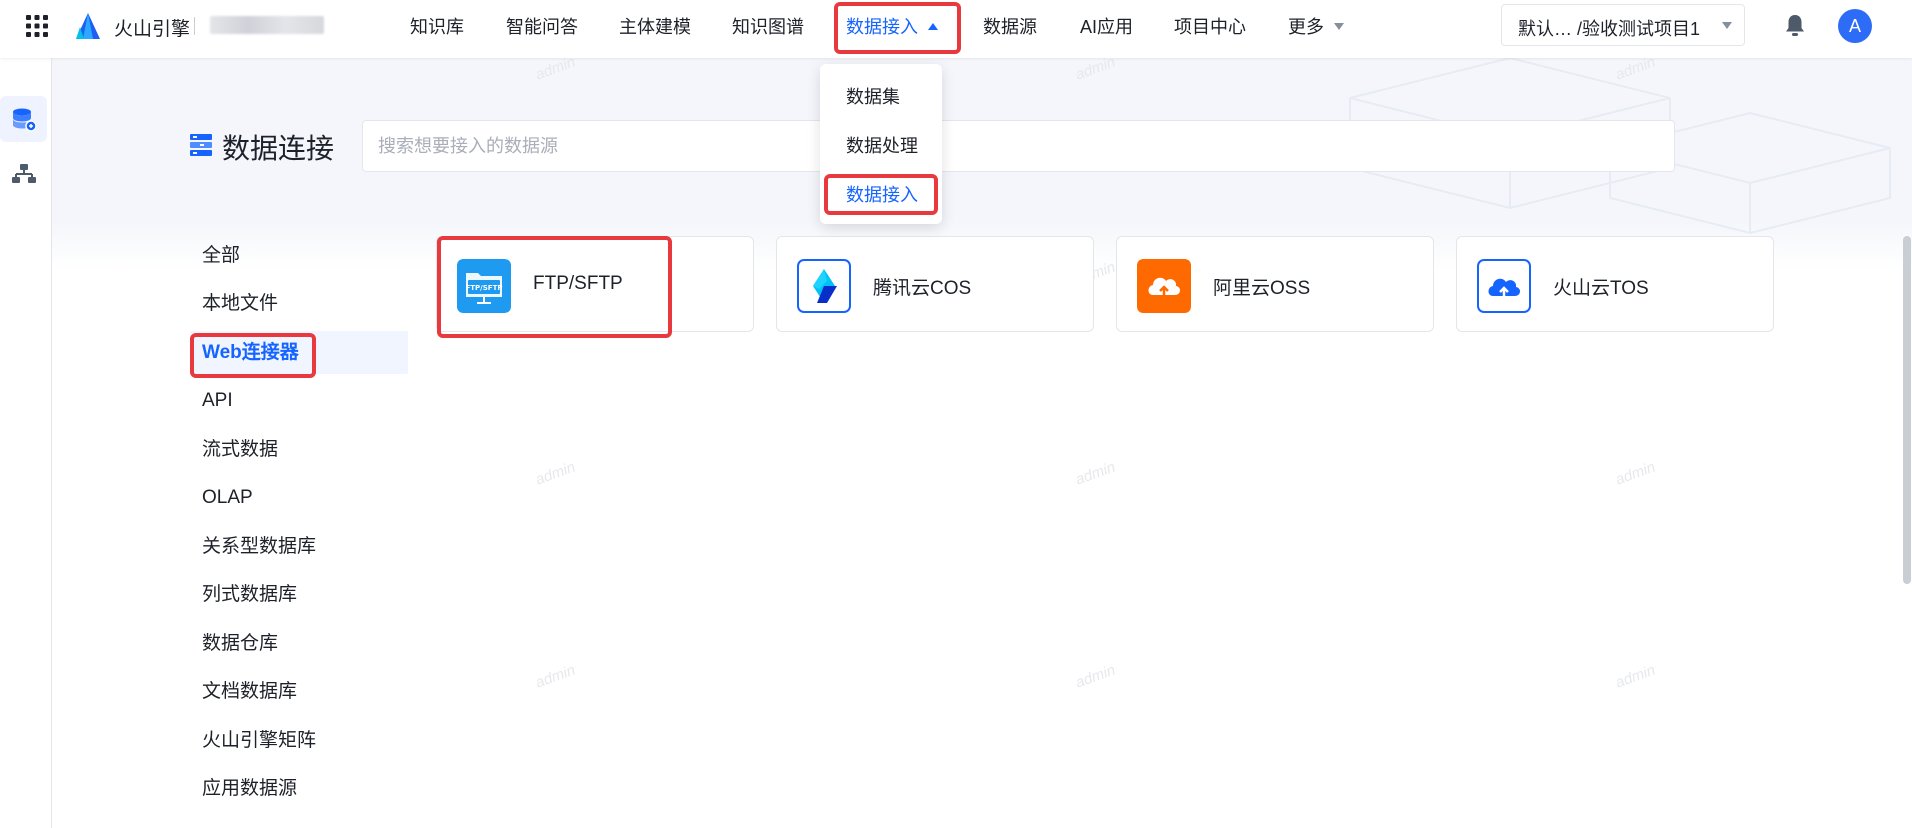 The width and height of the screenshot is (1912, 828). What do you see at coordinates (299, 303) in the screenshot?
I see `category-local-files: 本地文件` at bounding box center [299, 303].